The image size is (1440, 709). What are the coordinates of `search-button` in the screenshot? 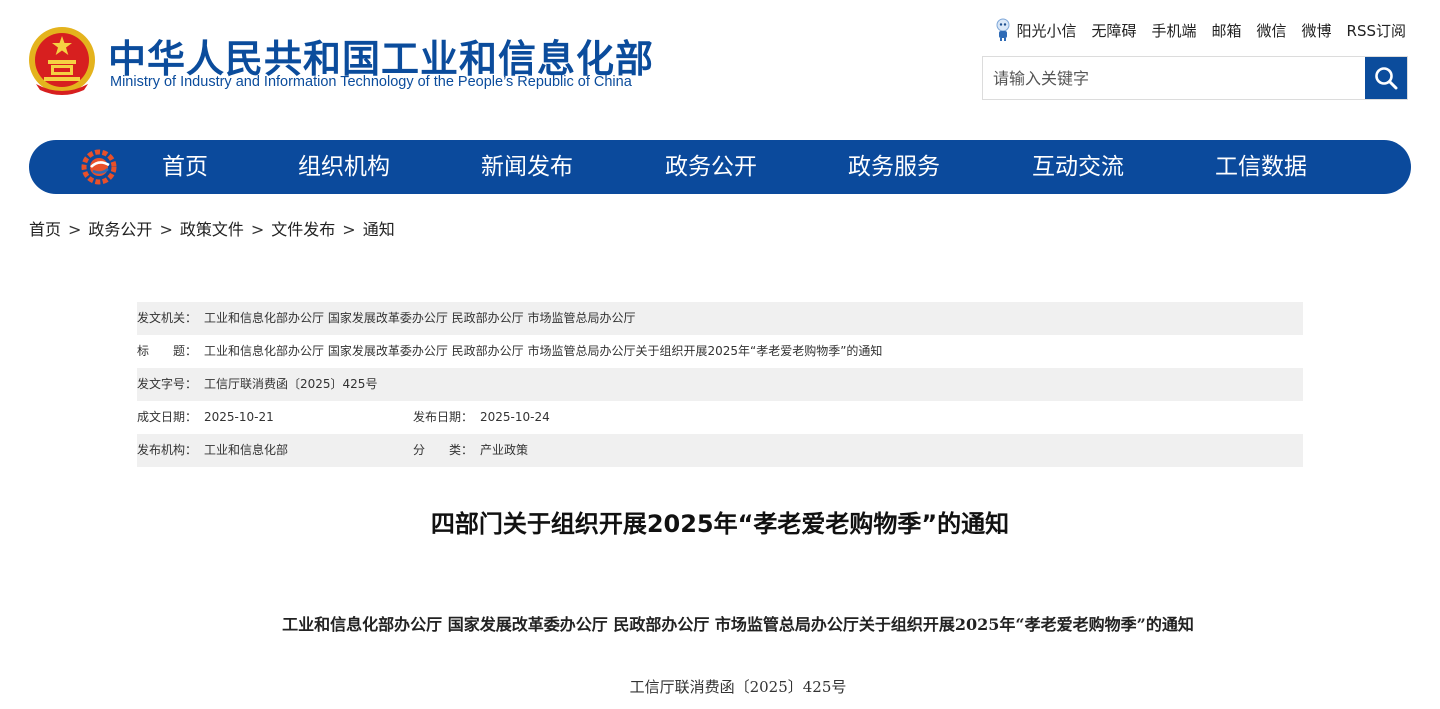 It's located at (1386, 78).